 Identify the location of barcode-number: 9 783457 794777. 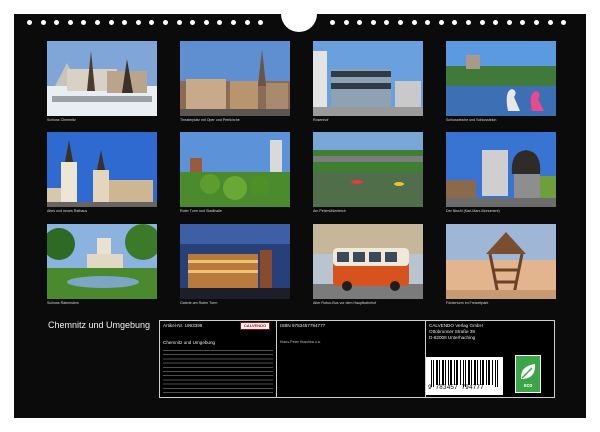
(456, 387).